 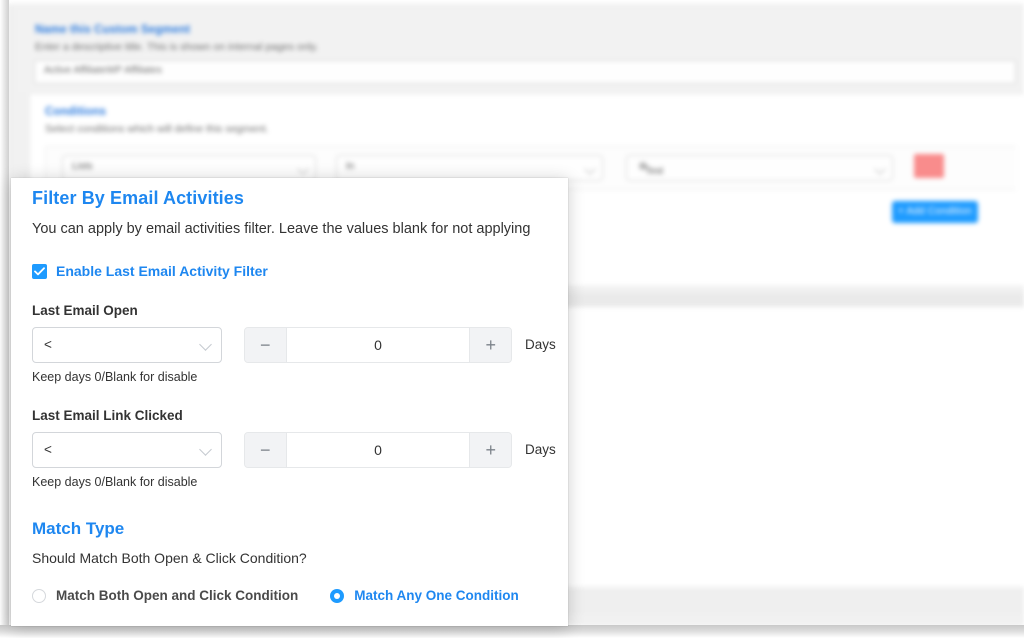 I want to click on last-email-link-clicked-operator-select: <, so click(x=127, y=450).